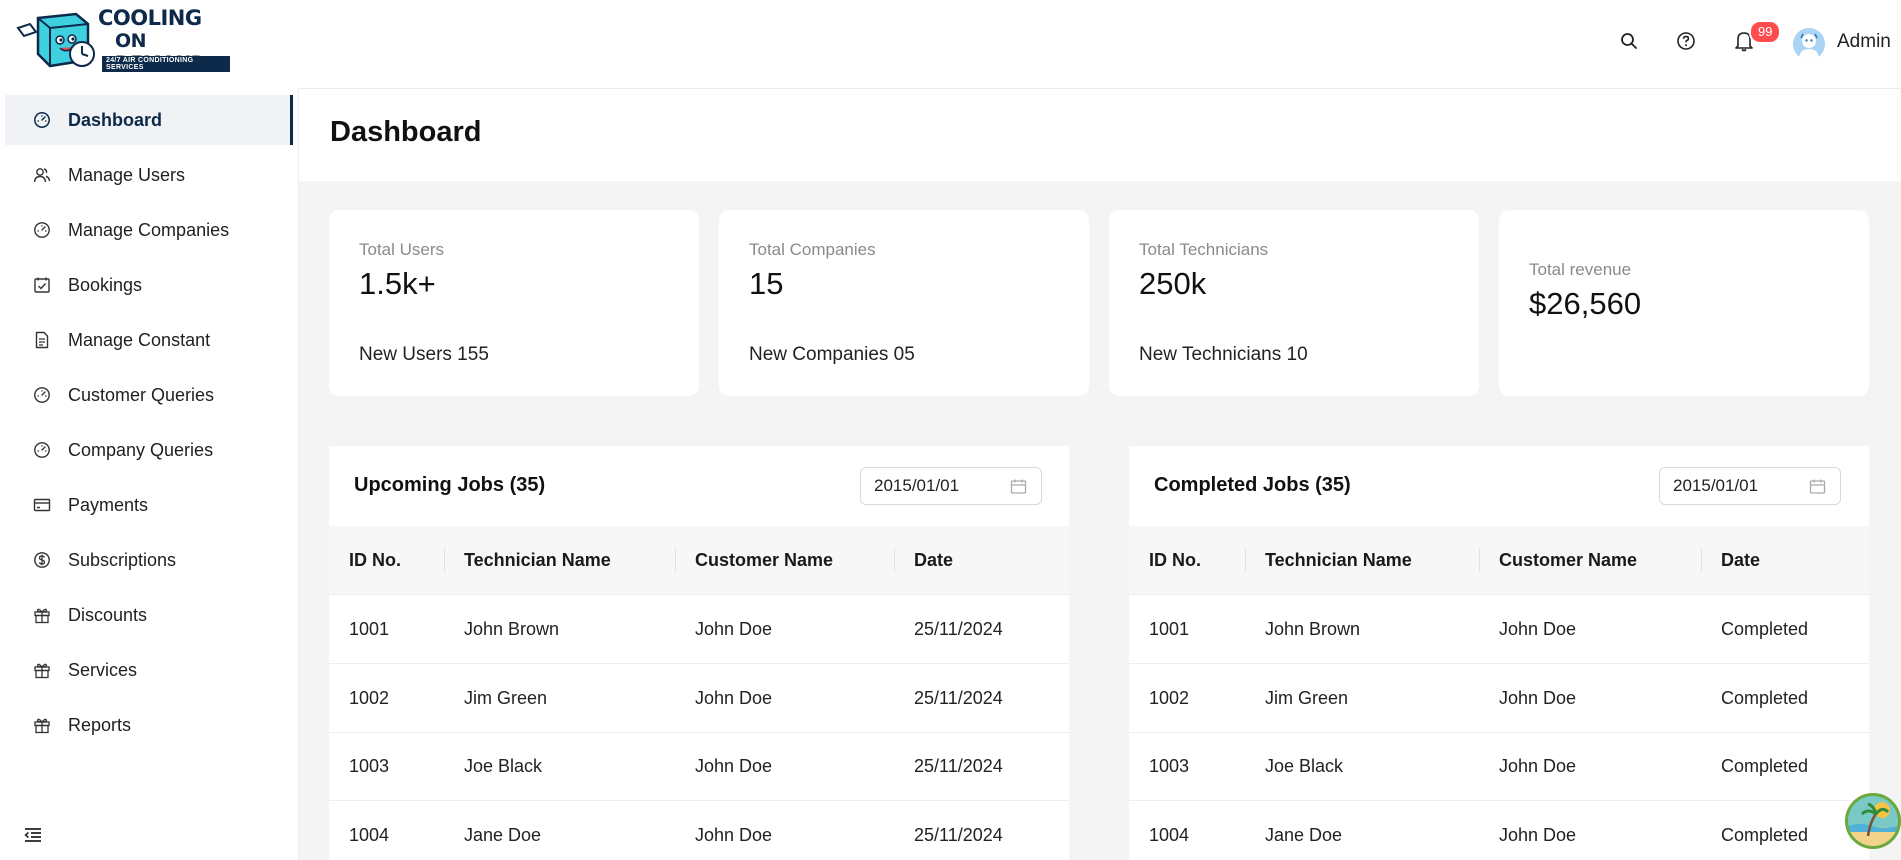 The width and height of the screenshot is (1901, 860). What do you see at coordinates (115, 119) in the screenshot?
I see `sidebar-item-label: Dashboard` at bounding box center [115, 119].